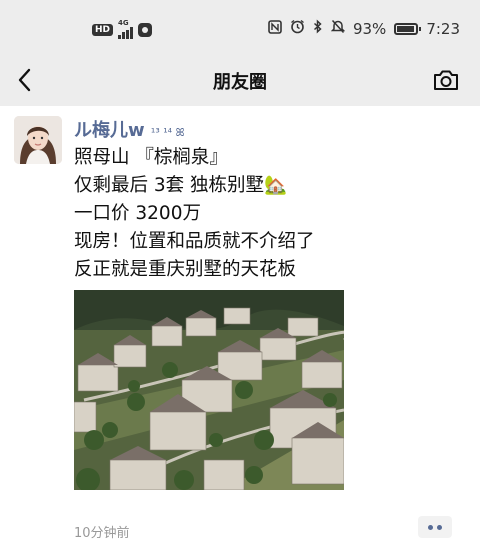 The width and height of the screenshot is (480, 549). Describe the element at coordinates (126, 33) in the screenshot. I see `signal-icon` at that location.